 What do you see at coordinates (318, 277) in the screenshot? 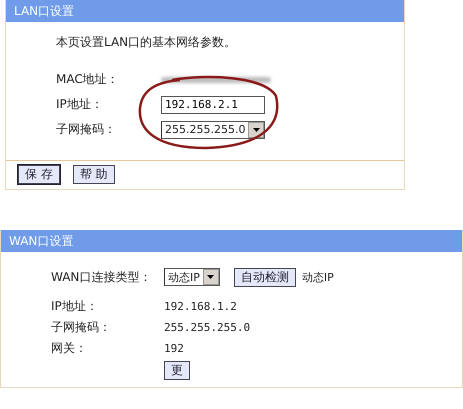
I see `detected-type-text: 动态IP` at bounding box center [318, 277].